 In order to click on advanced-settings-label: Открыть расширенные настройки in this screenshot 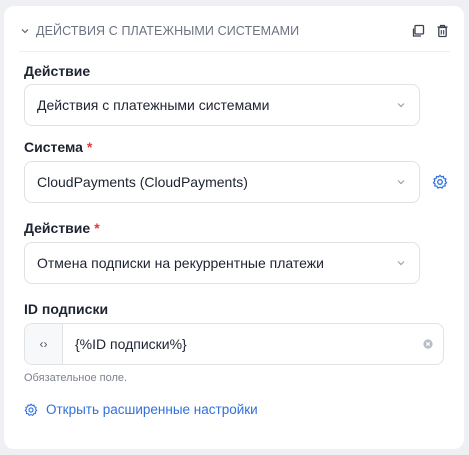, I will do `click(152, 409)`.